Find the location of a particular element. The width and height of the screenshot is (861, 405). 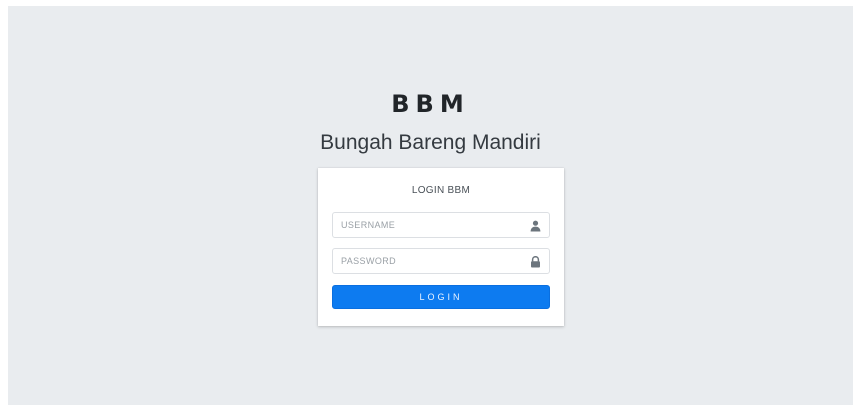

login-button: LOGIN is located at coordinates (441, 297).